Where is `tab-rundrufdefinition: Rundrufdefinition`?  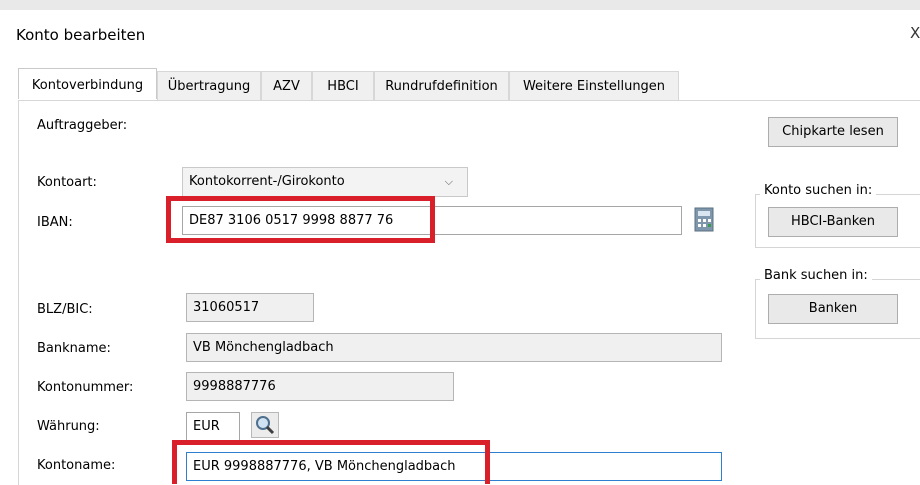
tab-rundrufdefinition: Rundrufdefinition is located at coordinates (441, 85).